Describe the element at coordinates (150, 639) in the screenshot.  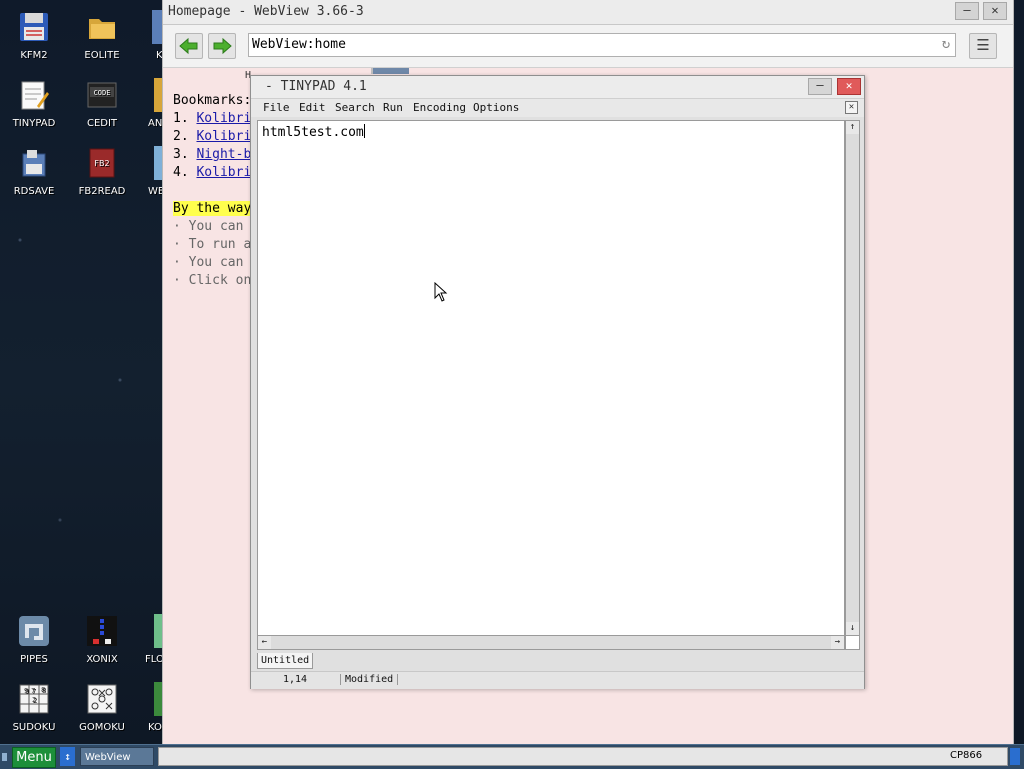
I see `desktop-icon-partial: FLO` at that location.